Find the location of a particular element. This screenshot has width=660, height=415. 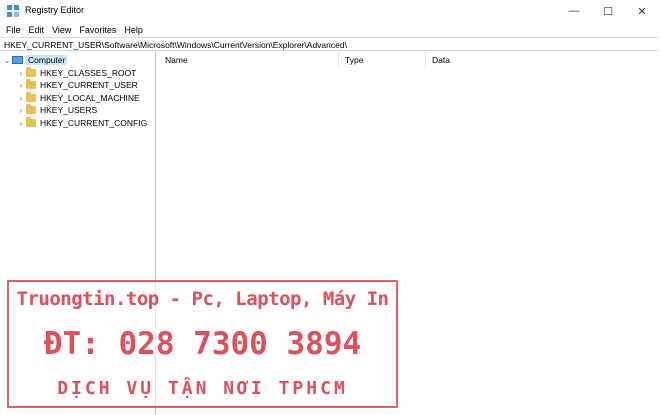

tree-node-label: HKEY_LOCAL_MACHINE is located at coordinates (90, 98).